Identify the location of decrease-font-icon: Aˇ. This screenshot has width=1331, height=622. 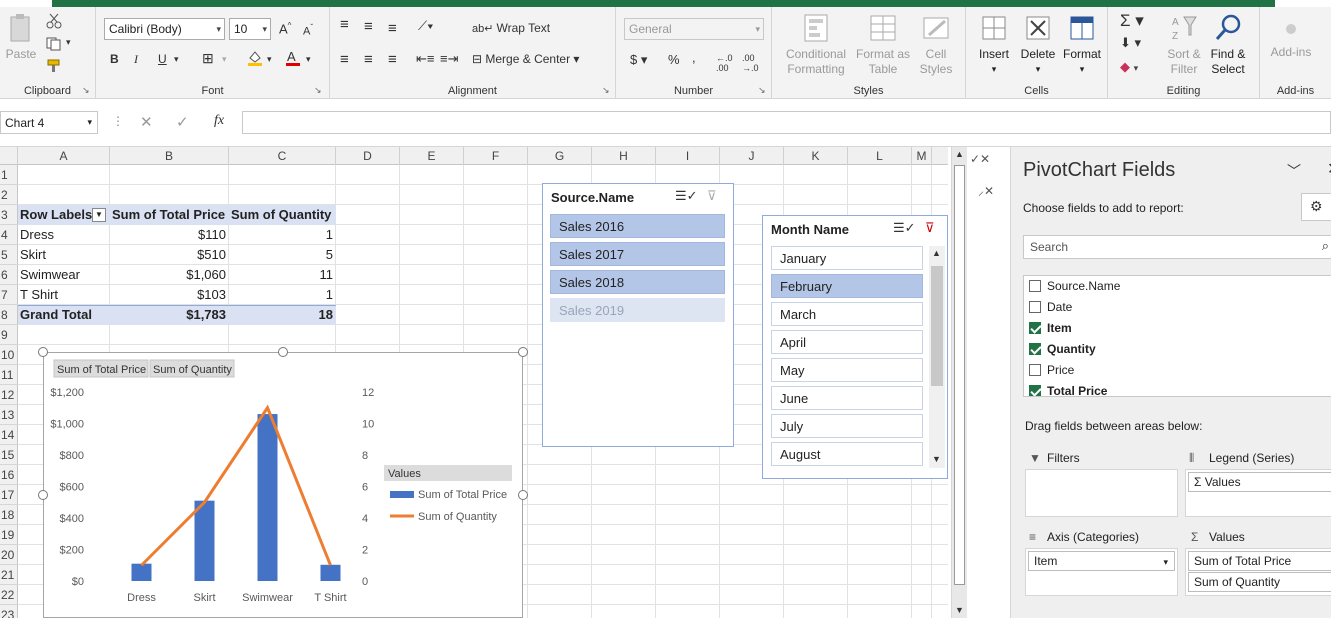
(308, 30).